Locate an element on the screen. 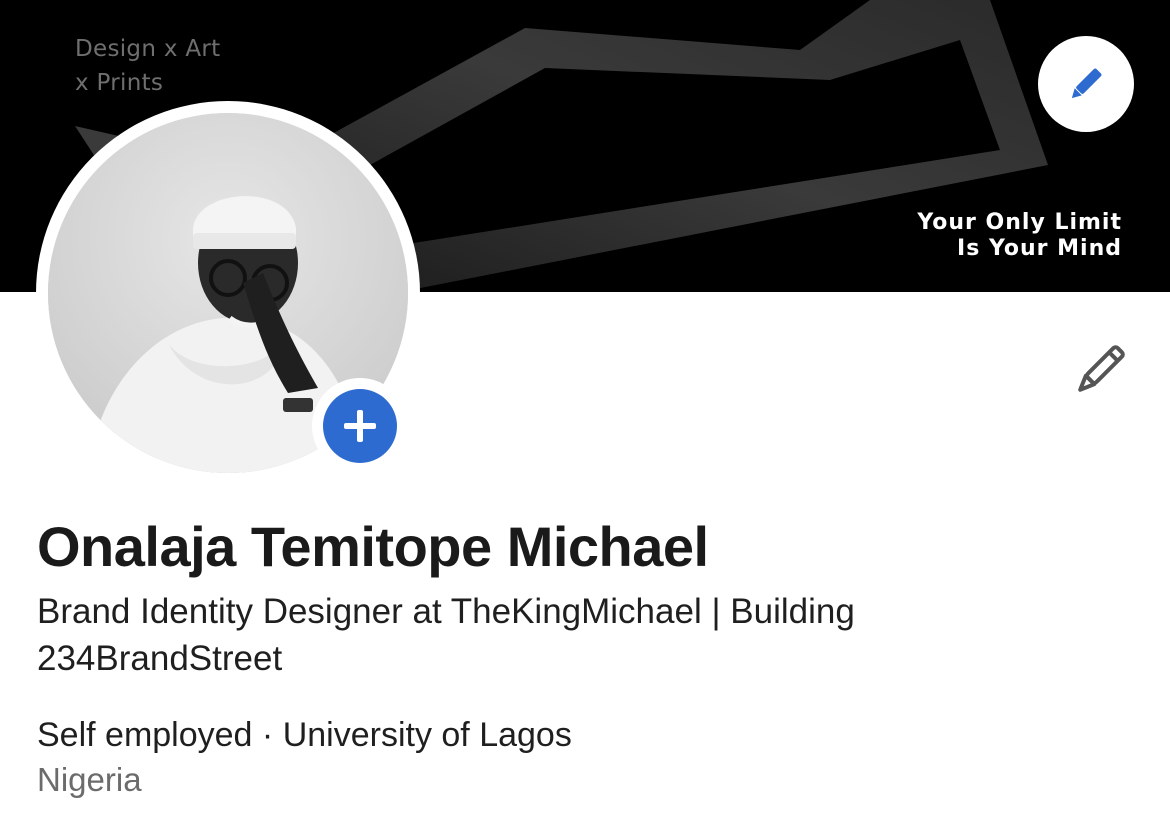  banner-tagline: Design x Art x Prints is located at coordinates (147, 66).